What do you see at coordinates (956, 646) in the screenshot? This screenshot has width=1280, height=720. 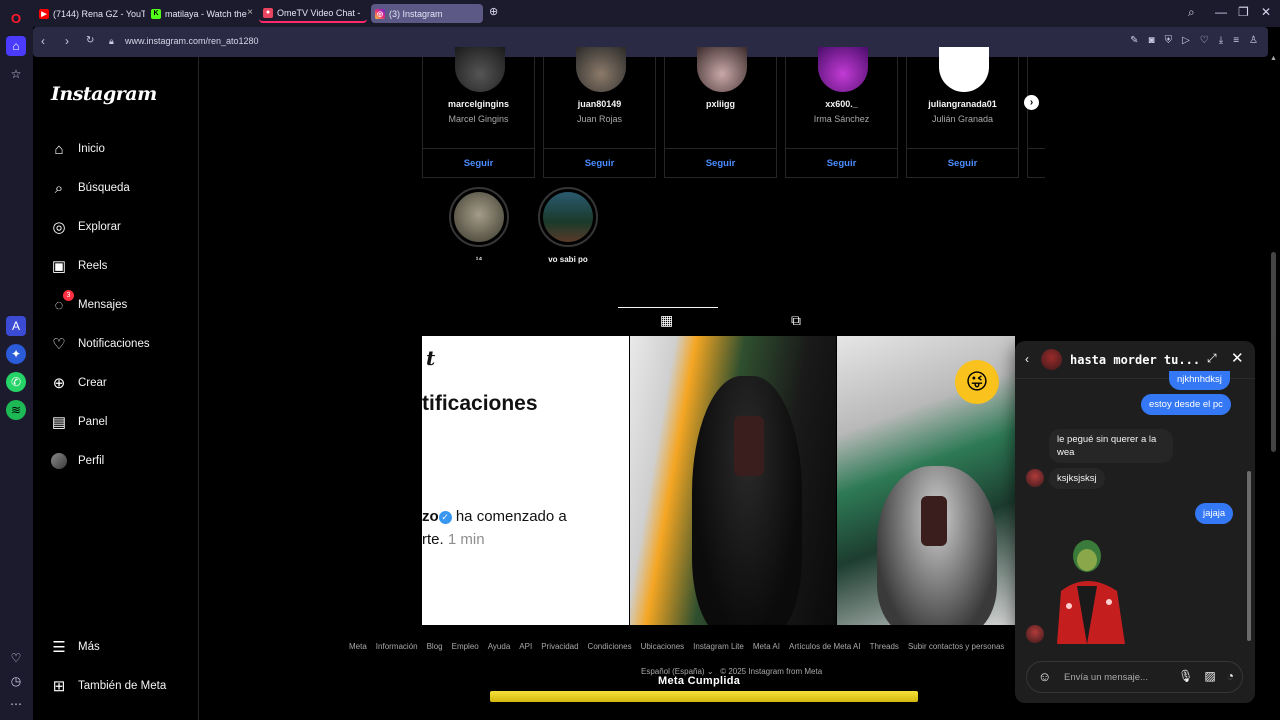 I see `footer-link: Subir contactos y personas` at bounding box center [956, 646].